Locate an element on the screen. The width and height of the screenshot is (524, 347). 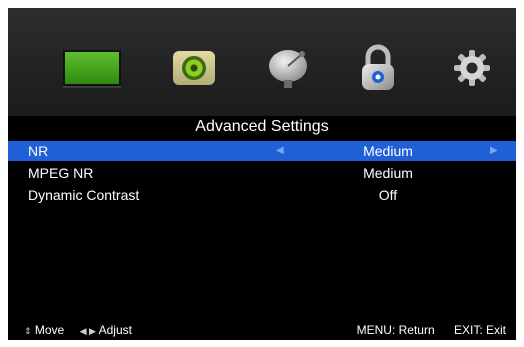
channel-menu-tab is located at coordinates (290, 68).